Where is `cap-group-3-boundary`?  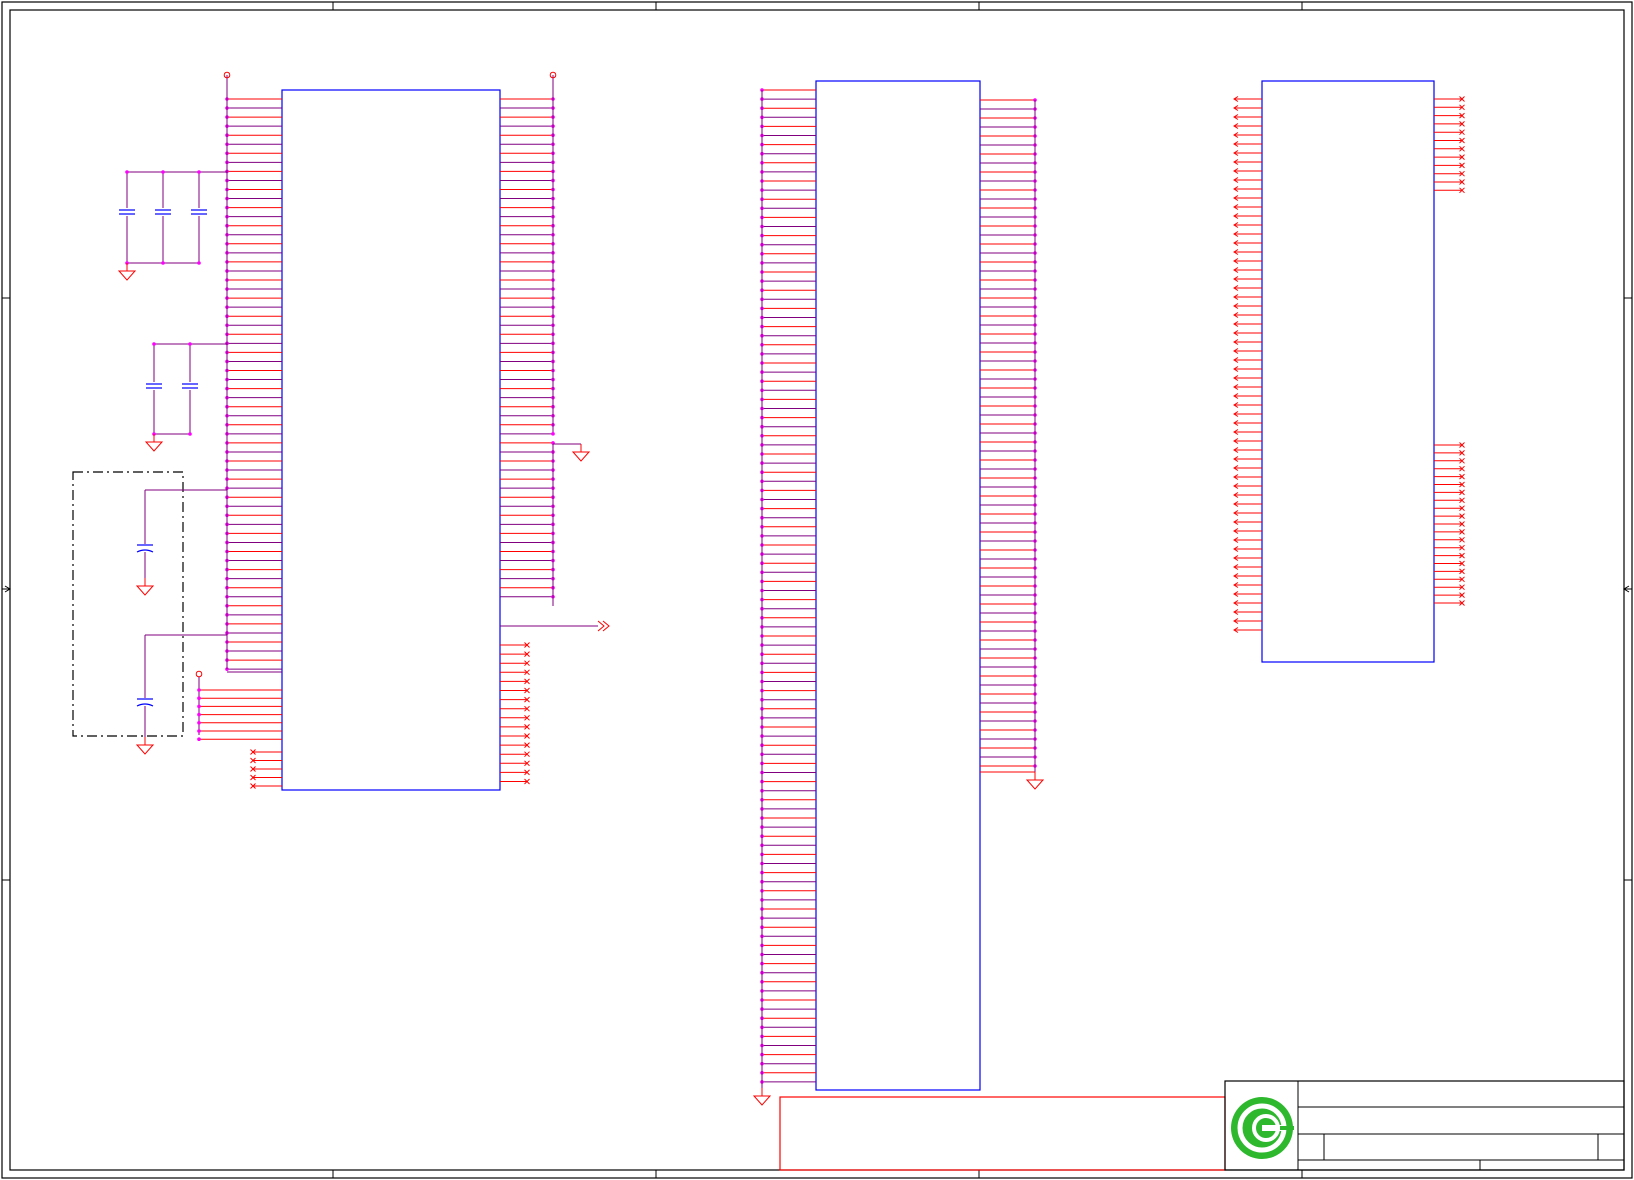 cap-group-3-boundary is located at coordinates (128, 604).